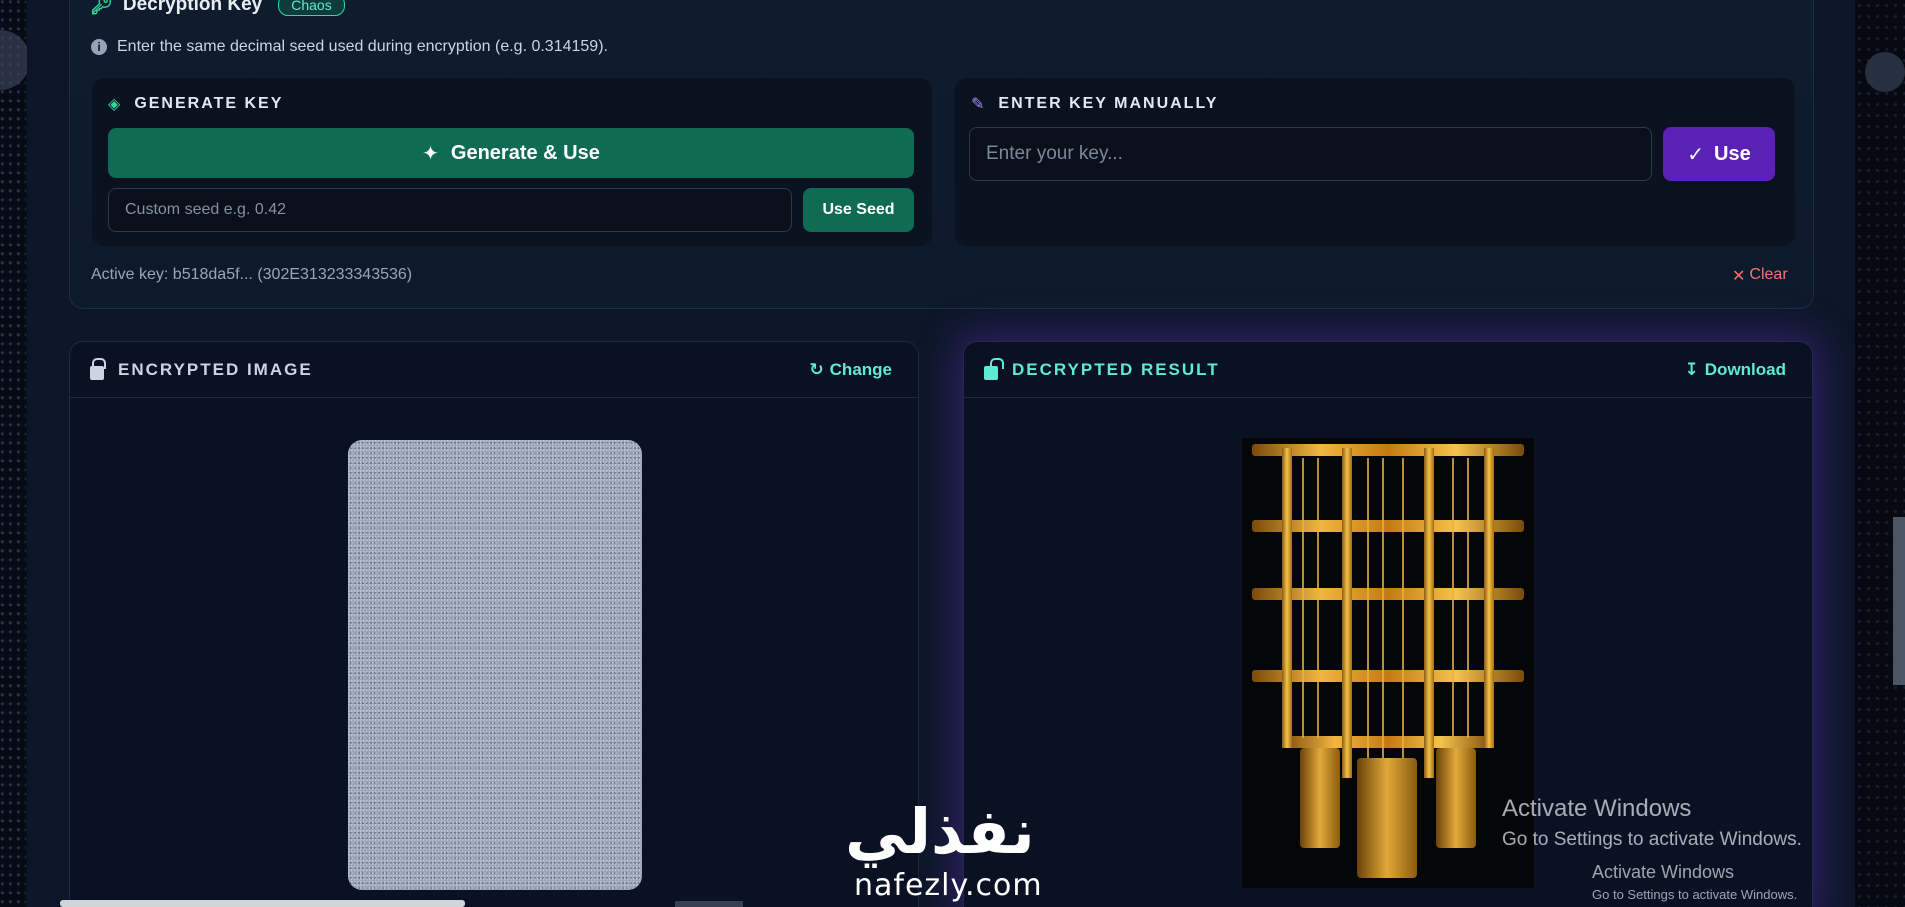  I want to click on activate-windows-subtitle-2: Go to Settings to activate Windows., so click(1695, 894).